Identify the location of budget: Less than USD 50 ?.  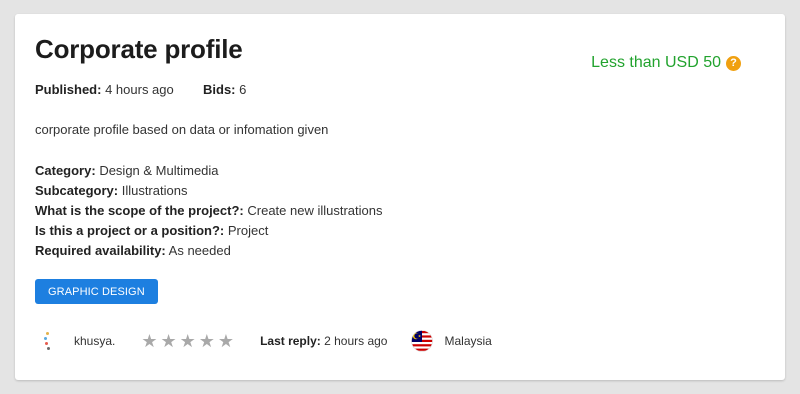
(666, 63).